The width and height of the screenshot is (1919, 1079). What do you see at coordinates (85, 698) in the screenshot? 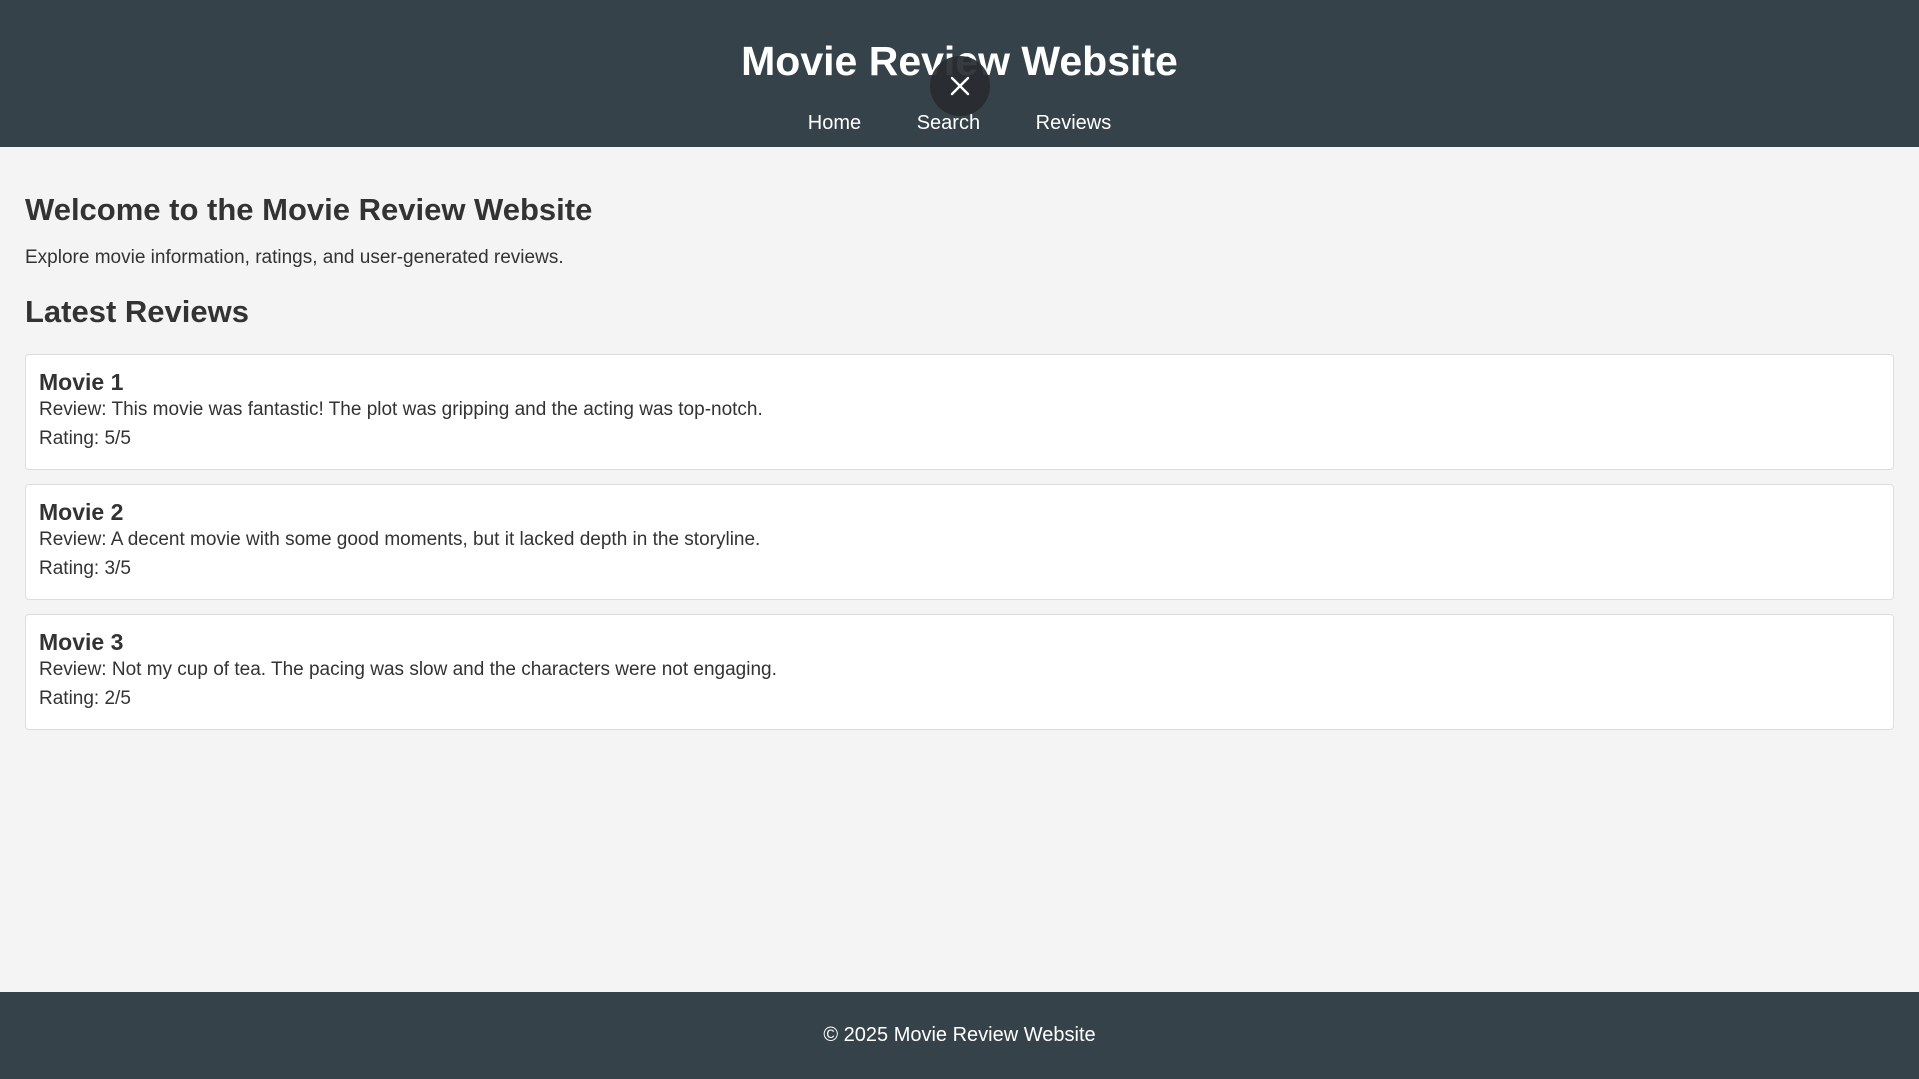
I see `review-rating: Rating: 2/5` at bounding box center [85, 698].